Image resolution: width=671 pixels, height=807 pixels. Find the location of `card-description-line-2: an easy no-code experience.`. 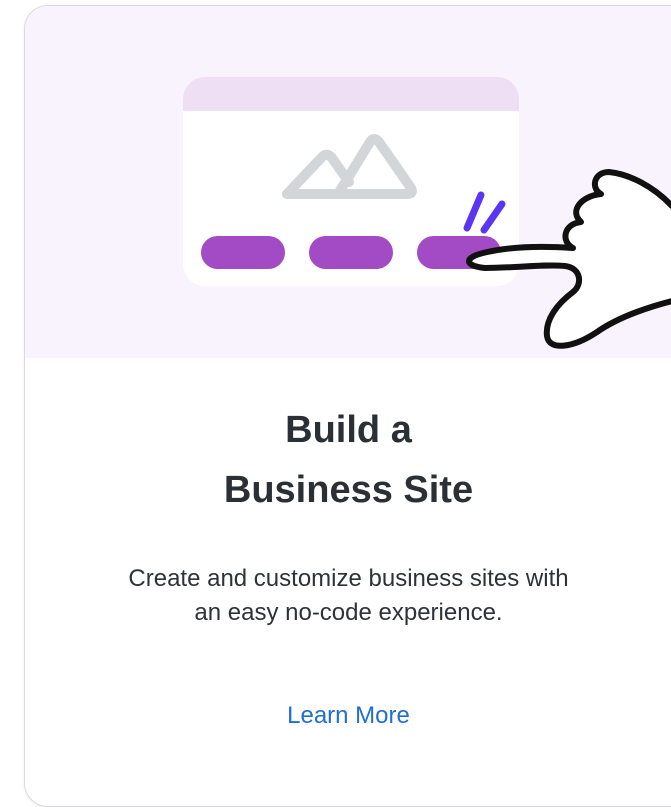

card-description-line-2: an easy no-code experience. is located at coordinates (348, 612).